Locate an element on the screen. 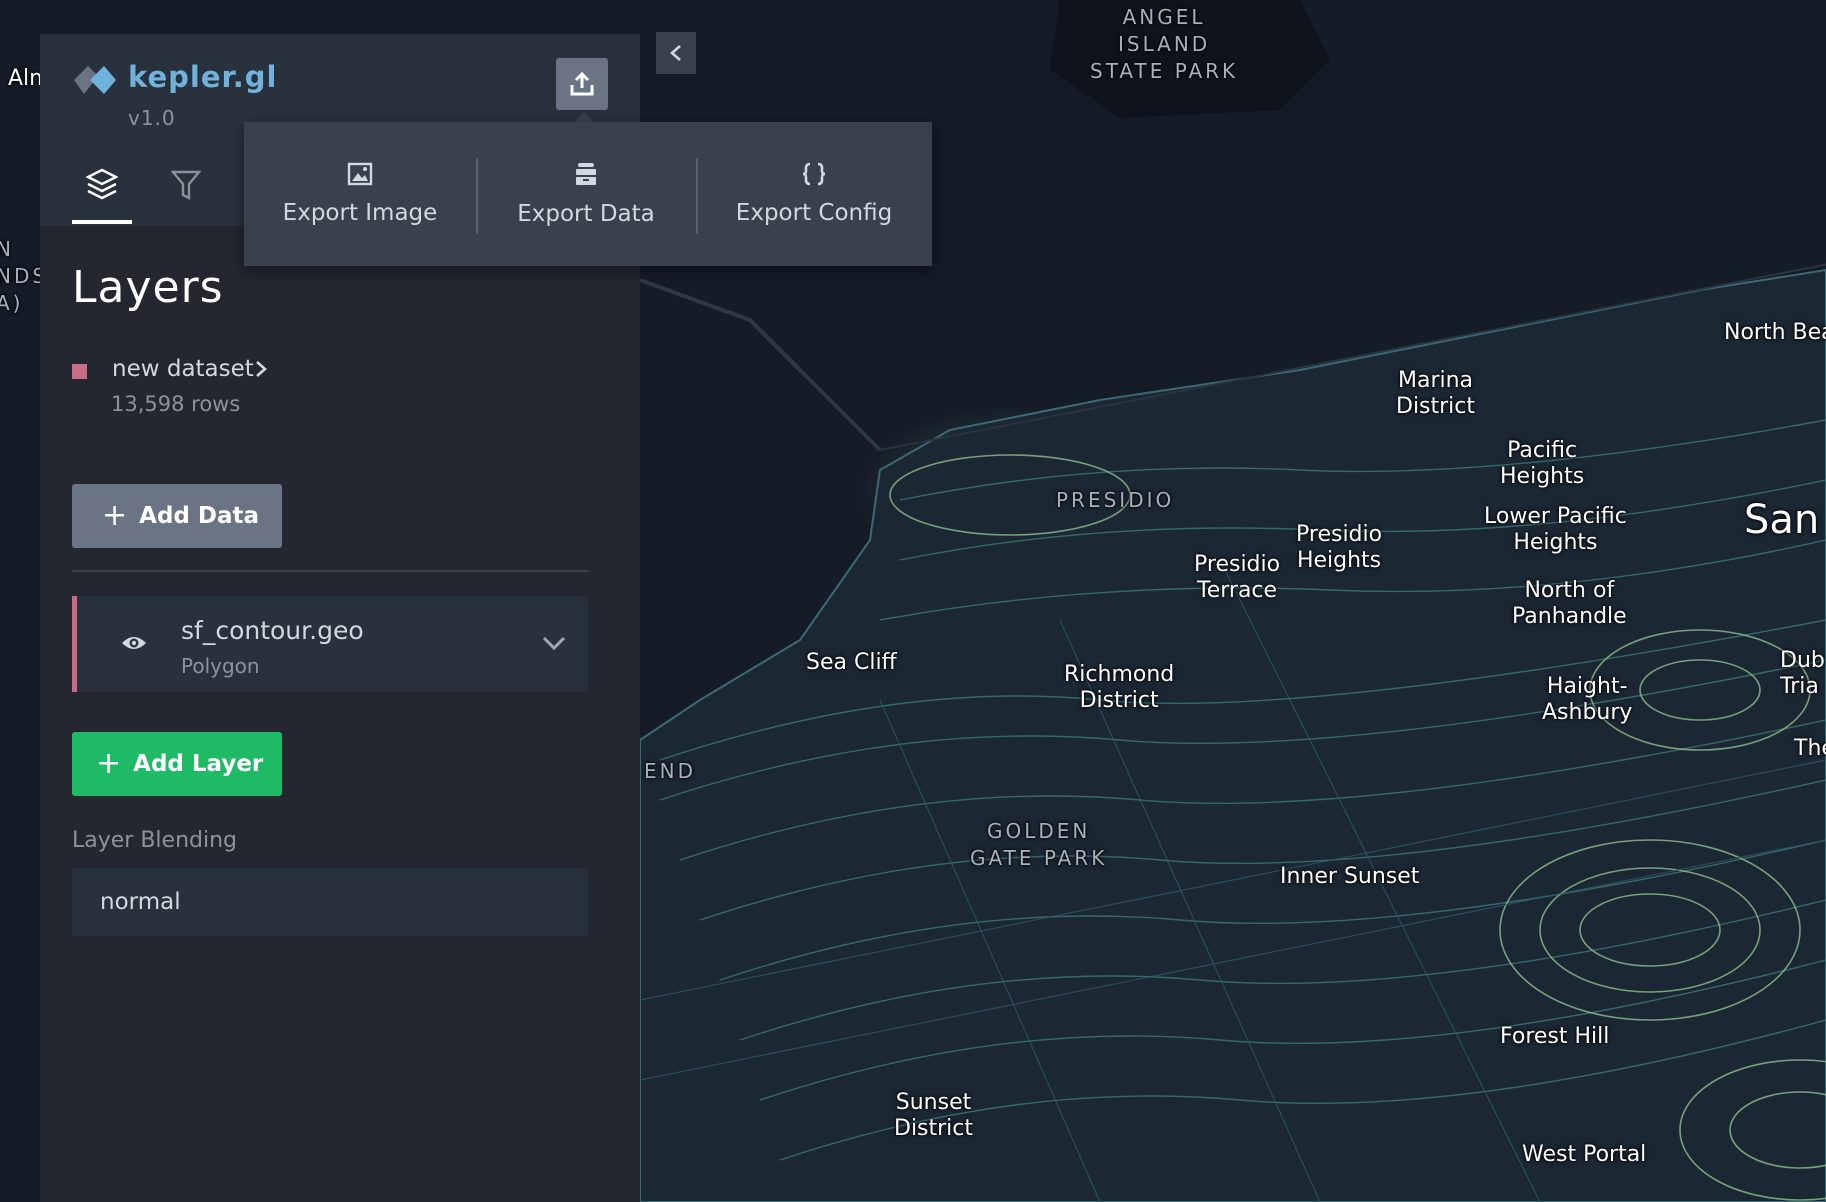  tab-layers is located at coordinates (102, 196).